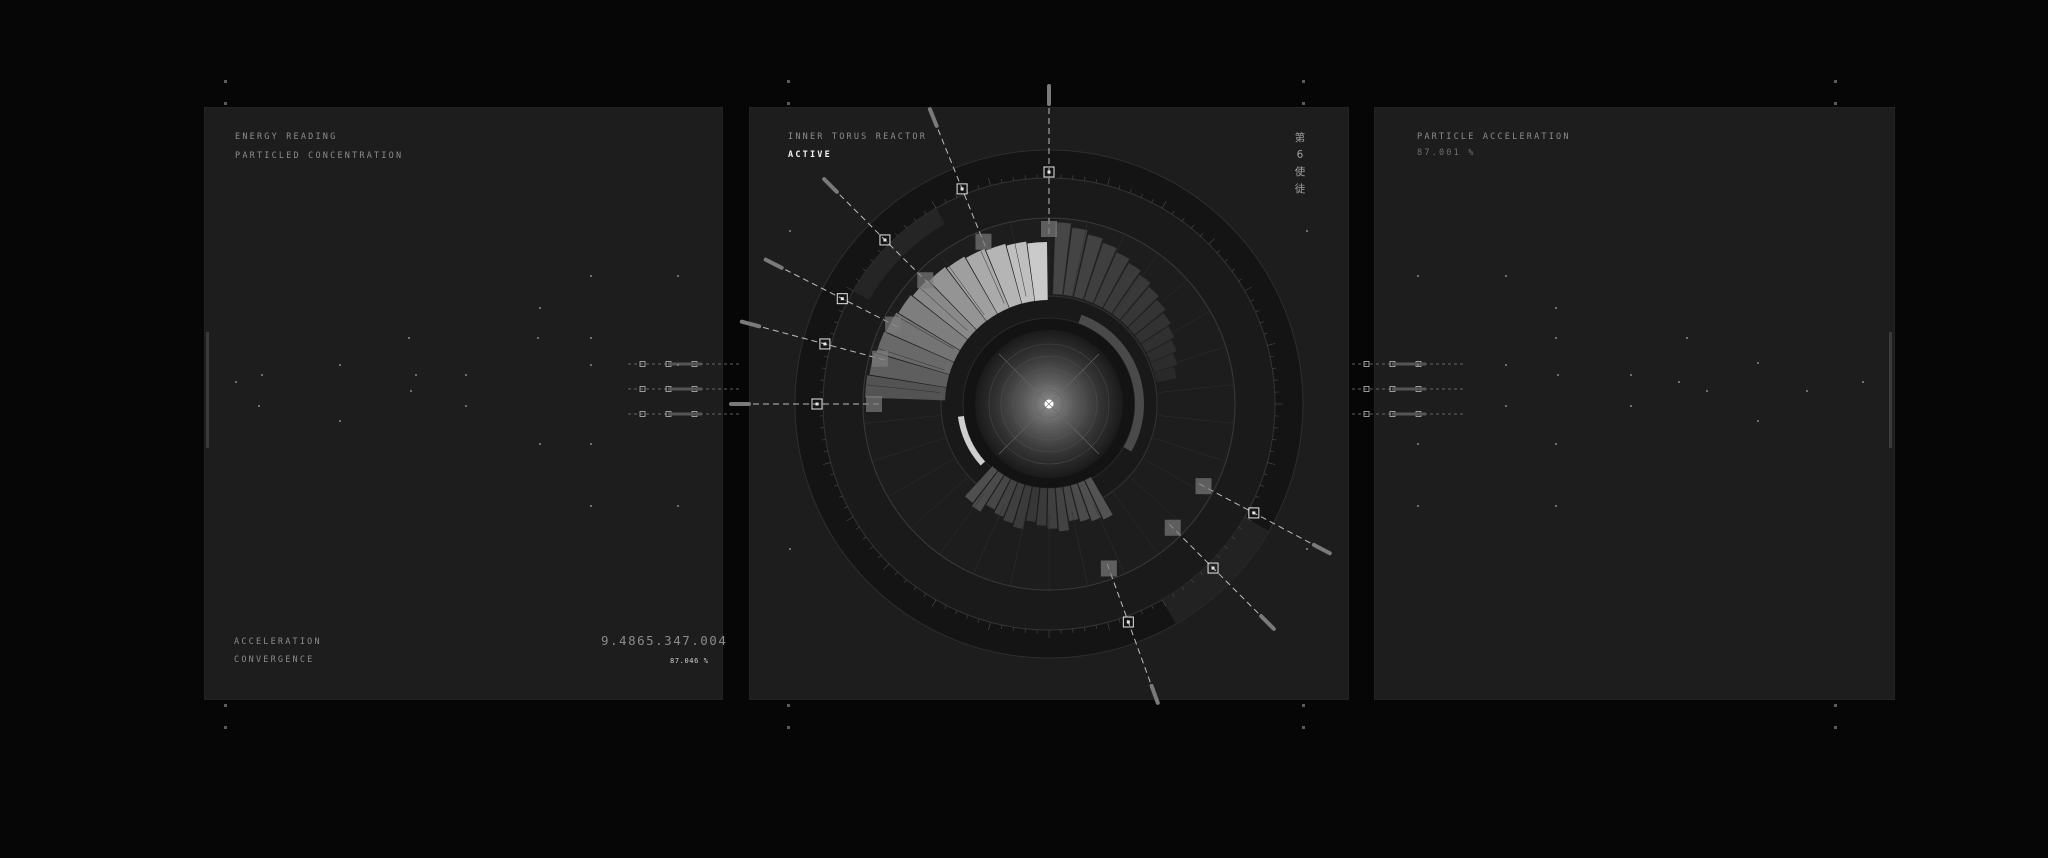  What do you see at coordinates (1046, 389) in the screenshot?
I see `panel-connectors` at bounding box center [1046, 389].